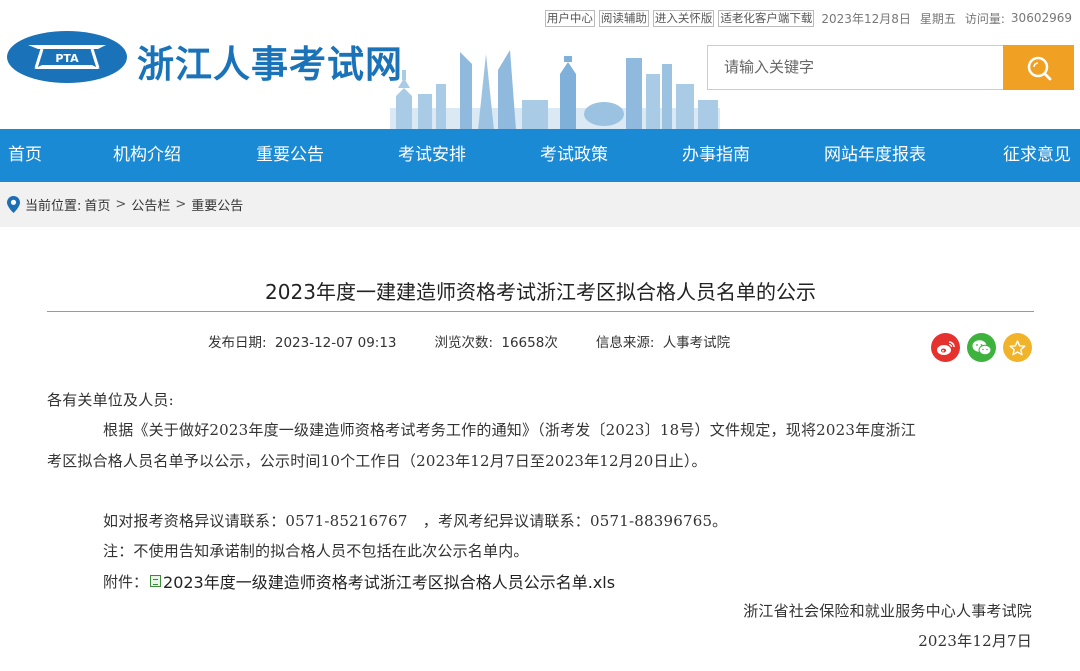 This screenshot has height=671, width=1080. I want to click on breadcrumb-prefix: 当前位置:, so click(53, 206).